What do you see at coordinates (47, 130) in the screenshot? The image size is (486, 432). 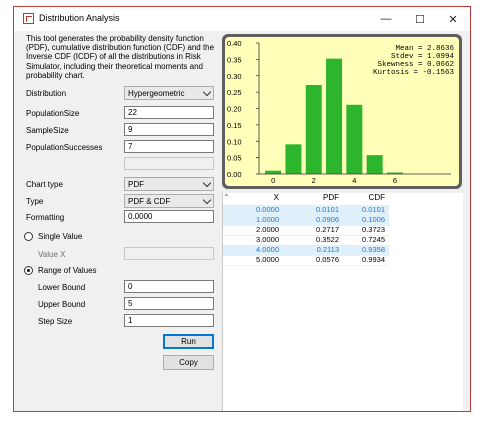 I see `sample-size-label: SampleSize` at bounding box center [47, 130].